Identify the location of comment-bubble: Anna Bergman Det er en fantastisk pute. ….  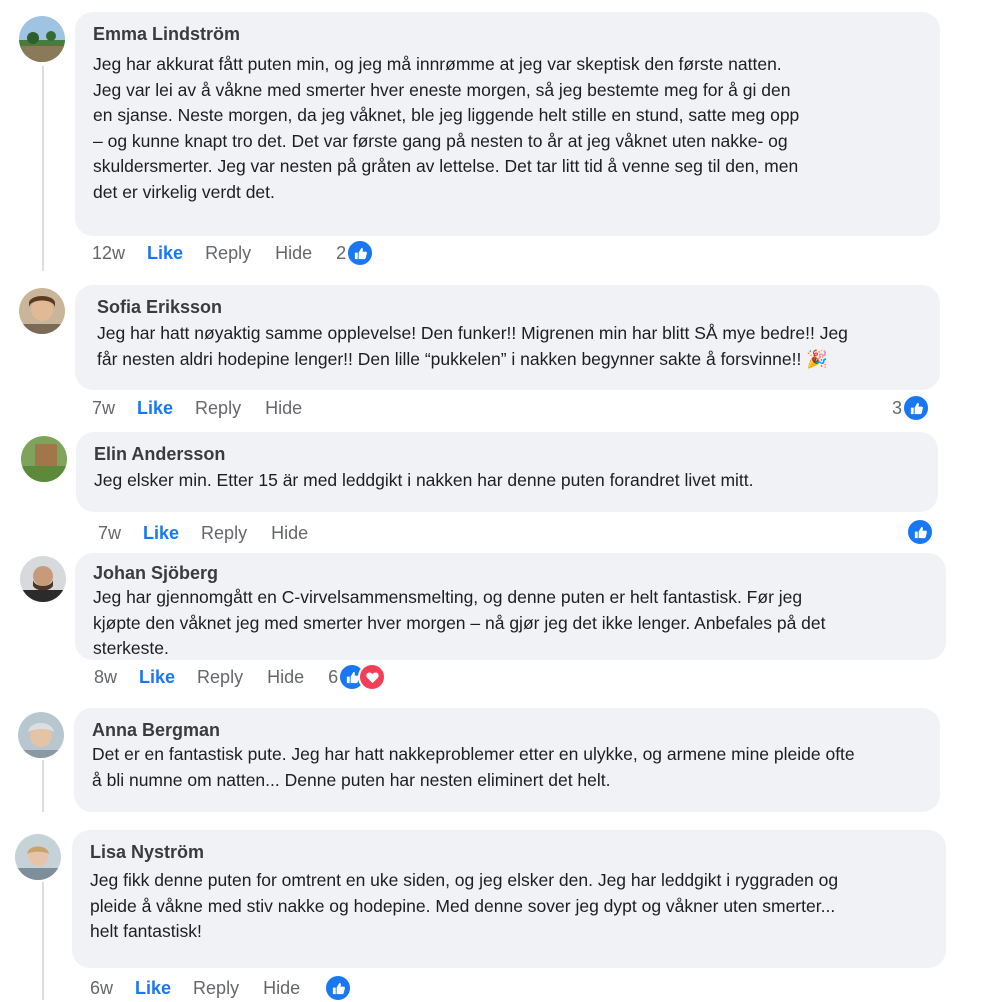
(507, 760).